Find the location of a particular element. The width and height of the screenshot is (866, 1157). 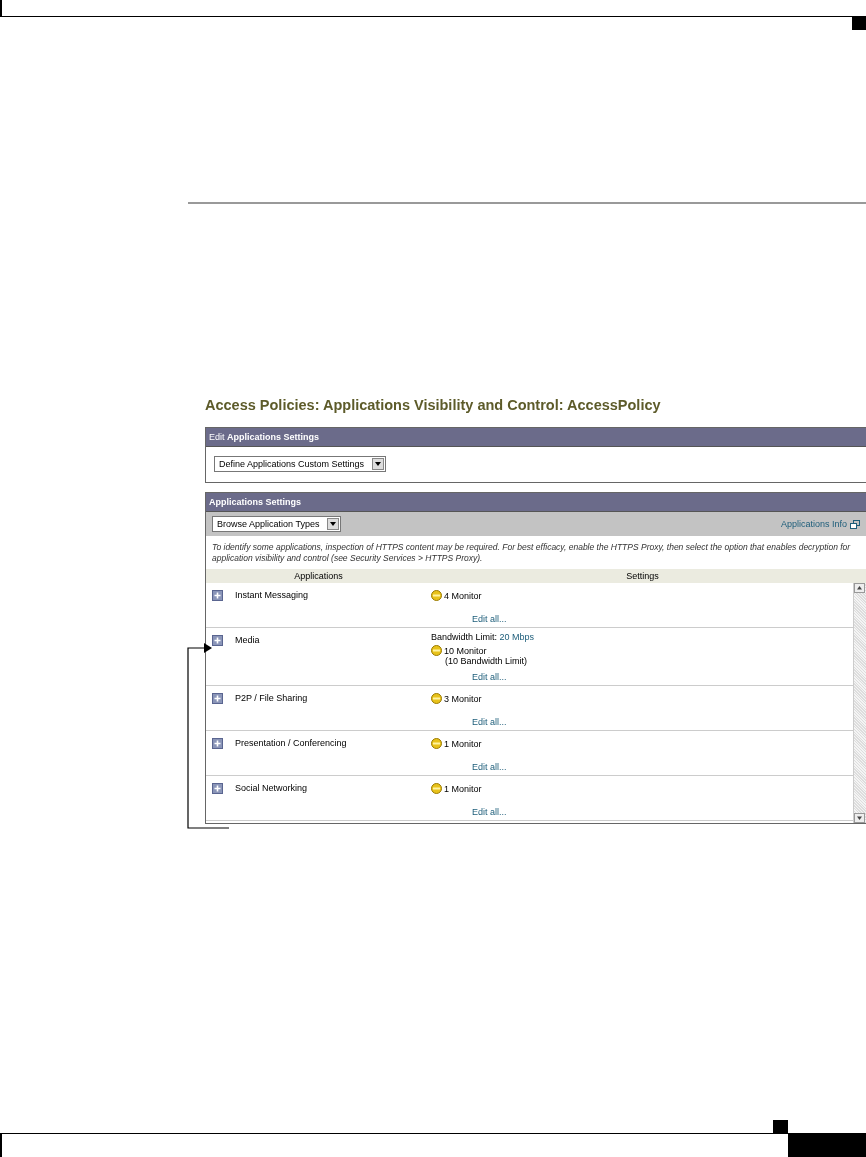

info-note: To identify some applications, inspection of HTTPS content may be required. For best efficacy, enable the HTTPS Proxy, then select the option that enables decryption for application visibility and control (see Security Services > HTTPS Proxy). is located at coordinates (531, 553).